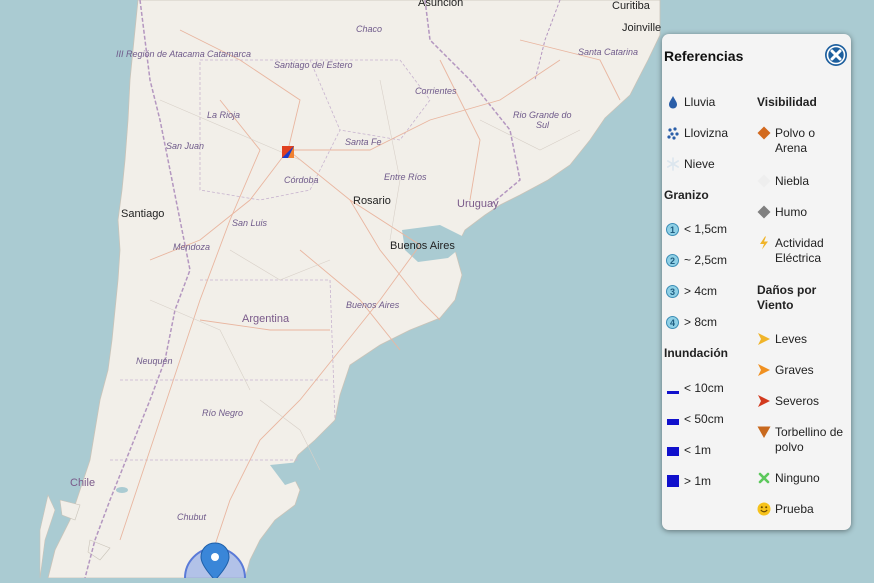 The height and width of the screenshot is (583, 874). Describe the element at coordinates (686, 195) in the screenshot. I see `legend-heading-granizo: Granizo` at that location.